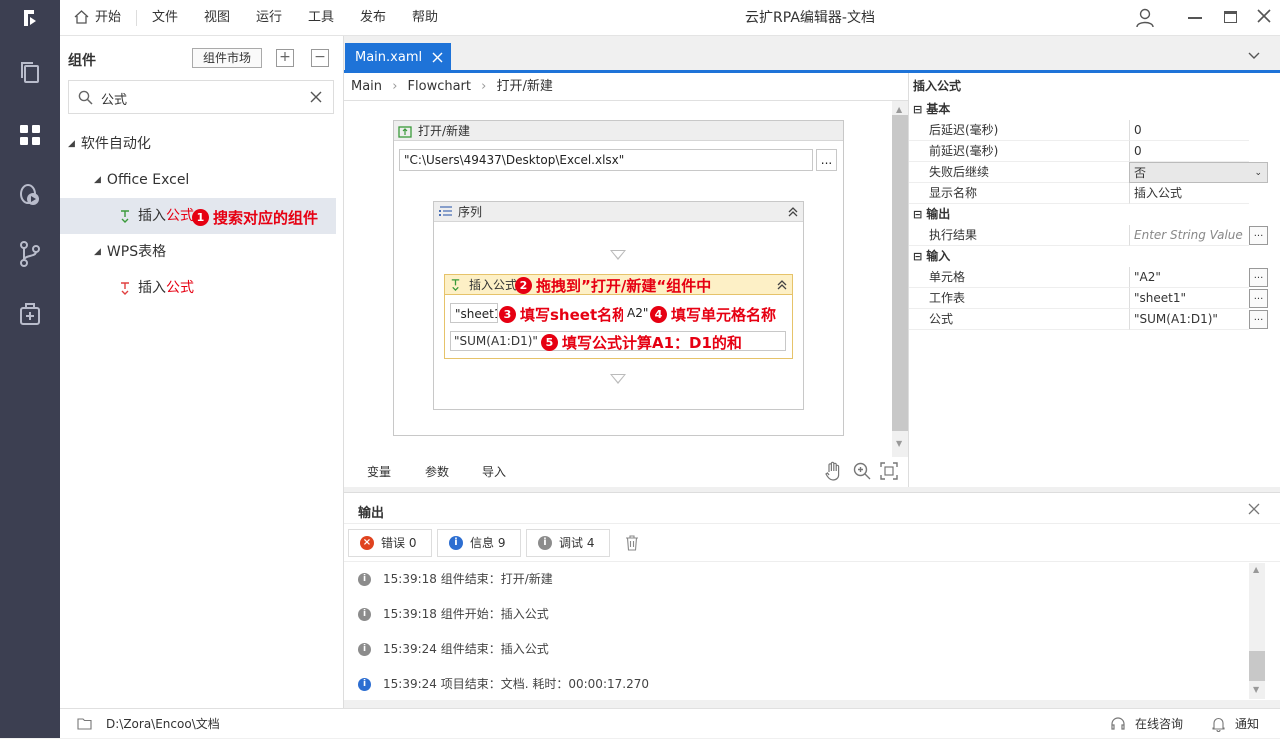 This screenshot has width=1280, height=739. What do you see at coordinates (1089, 109) in the screenshot?
I see `section-basic: ⊟ 基本` at bounding box center [1089, 109].